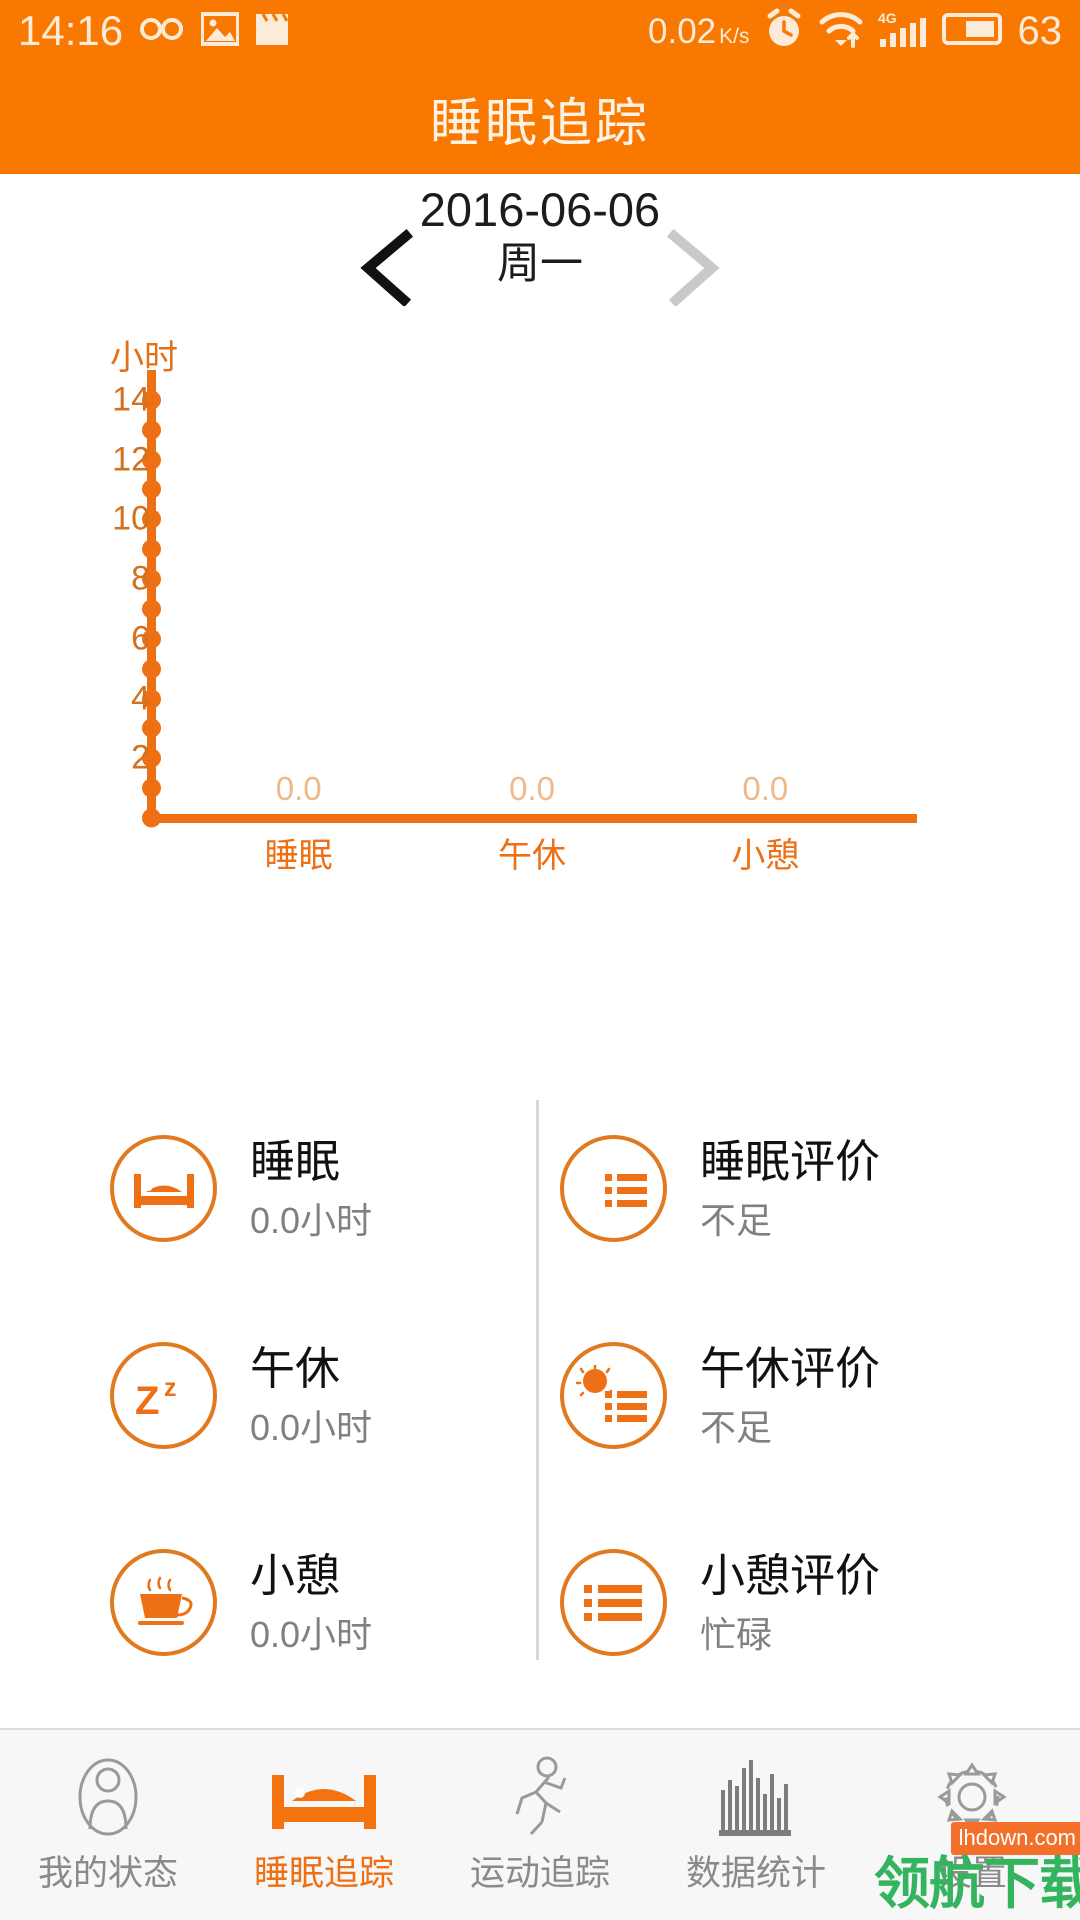 The image size is (1080, 1920). I want to click on x-axis-line, so click(532, 818).